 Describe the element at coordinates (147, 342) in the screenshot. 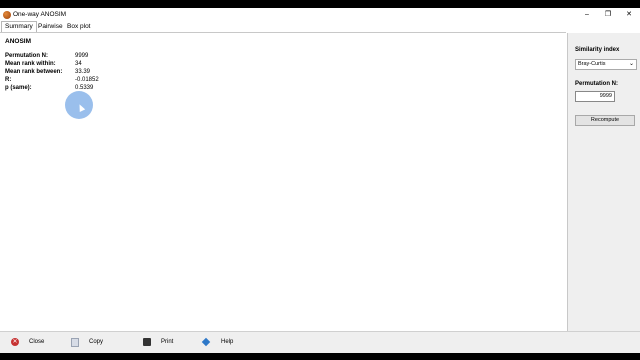

I see `printer-icon` at that location.